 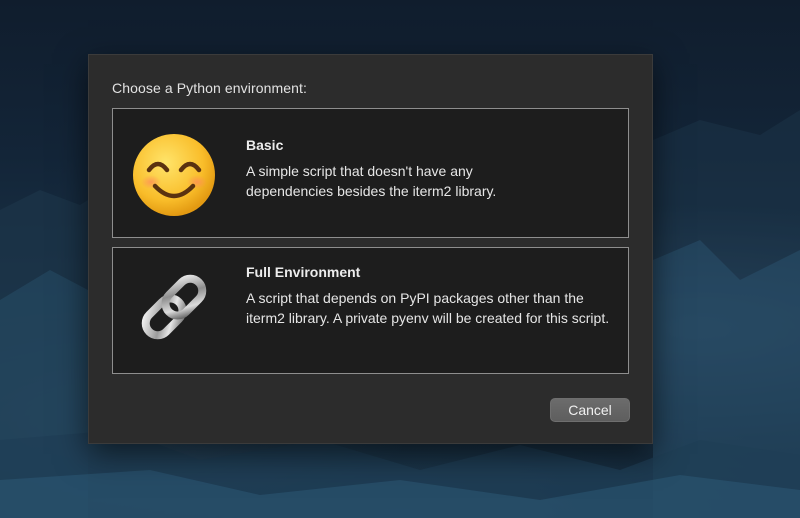 I want to click on smiling-face-icon, so click(x=174, y=175).